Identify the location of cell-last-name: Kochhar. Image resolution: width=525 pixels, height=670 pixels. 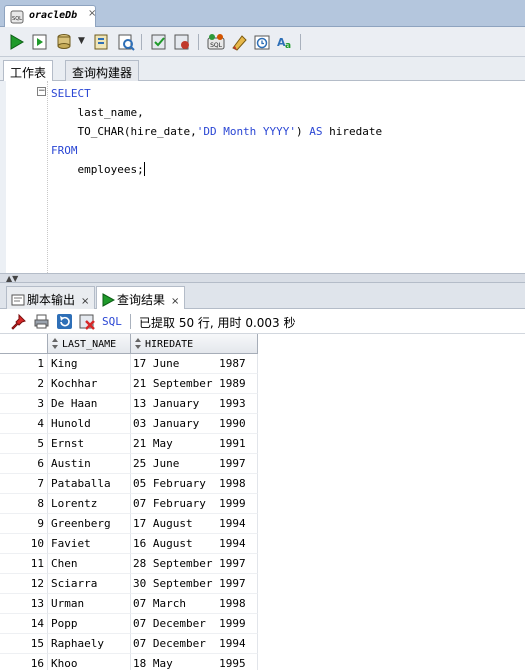
(89, 384).